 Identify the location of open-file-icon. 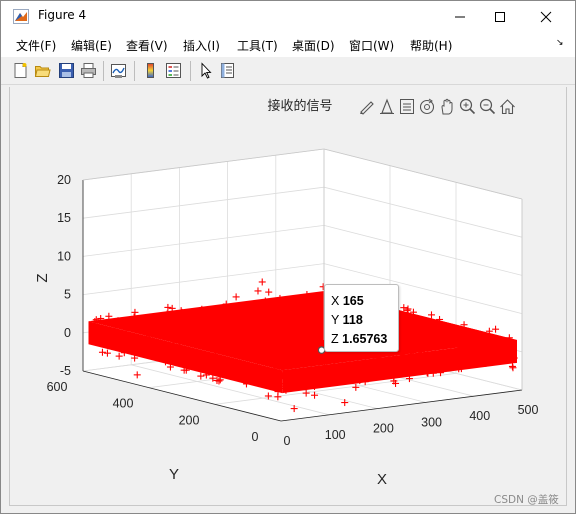
(42, 70).